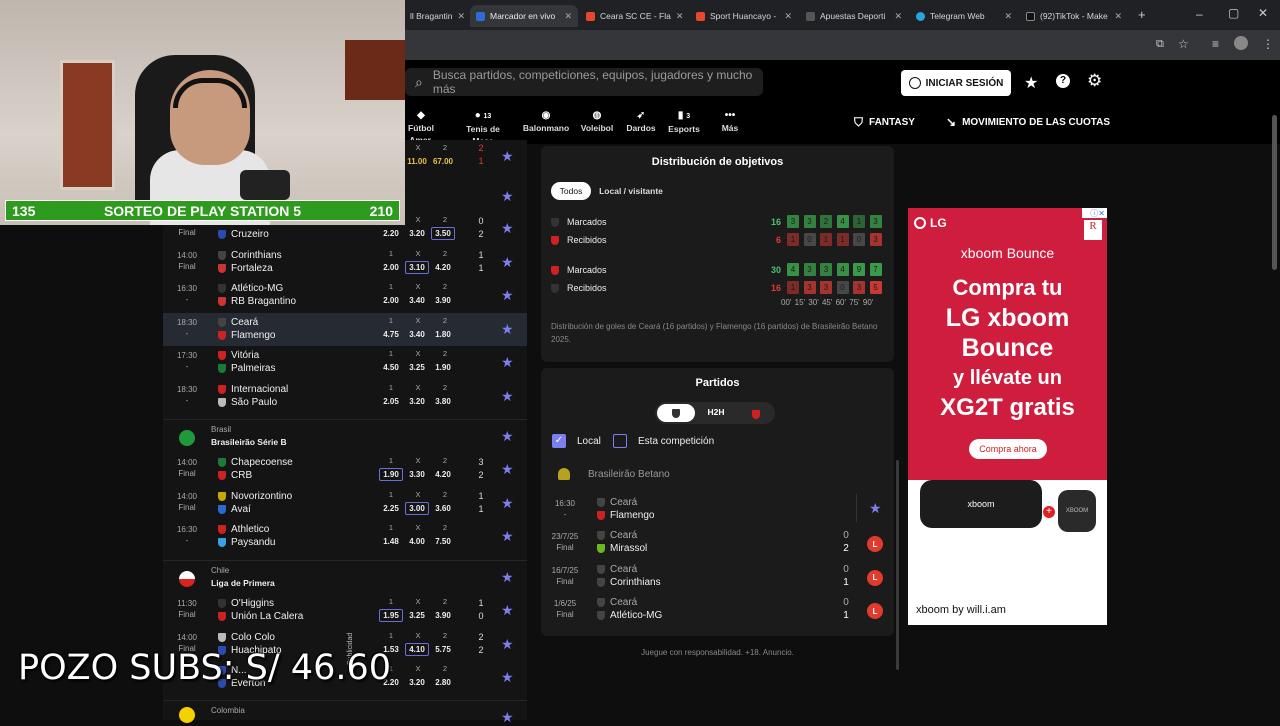  Describe the element at coordinates (1074, 16) in the screenshot. I see `browser-tab: (92)TikTok - Make ✕` at that location.